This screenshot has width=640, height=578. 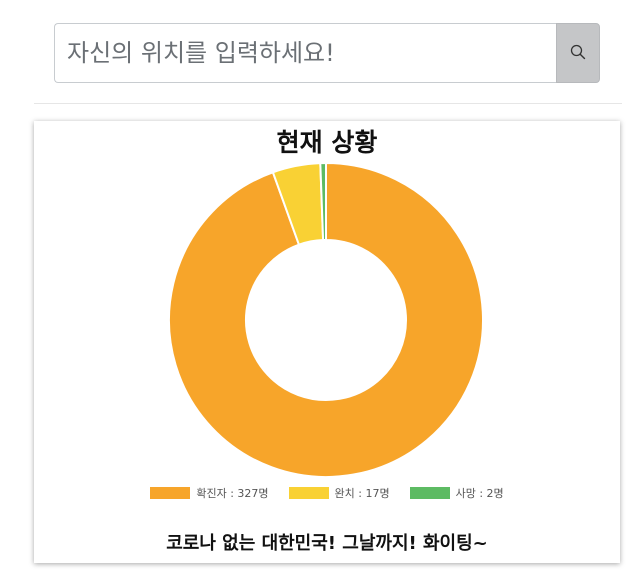 What do you see at coordinates (305, 53) in the screenshot?
I see `search-input` at bounding box center [305, 53].